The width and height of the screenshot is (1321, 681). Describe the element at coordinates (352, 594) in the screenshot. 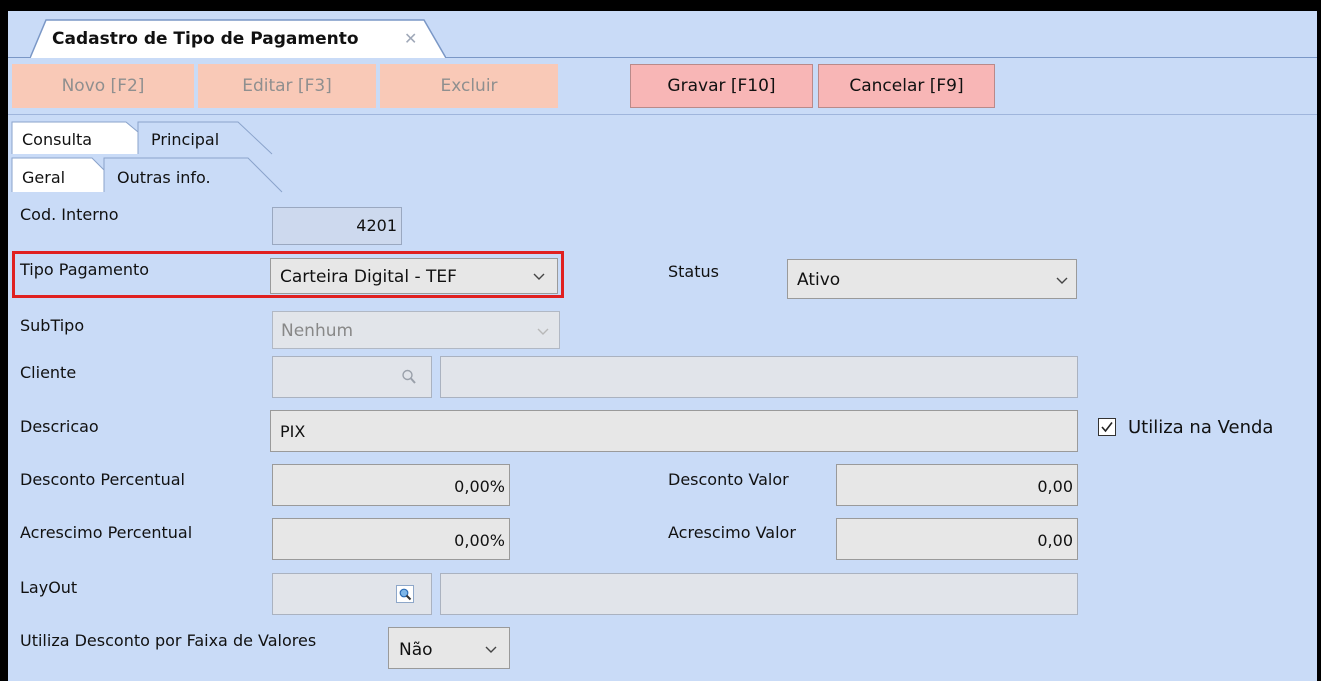

I see `layout-code-field` at that location.